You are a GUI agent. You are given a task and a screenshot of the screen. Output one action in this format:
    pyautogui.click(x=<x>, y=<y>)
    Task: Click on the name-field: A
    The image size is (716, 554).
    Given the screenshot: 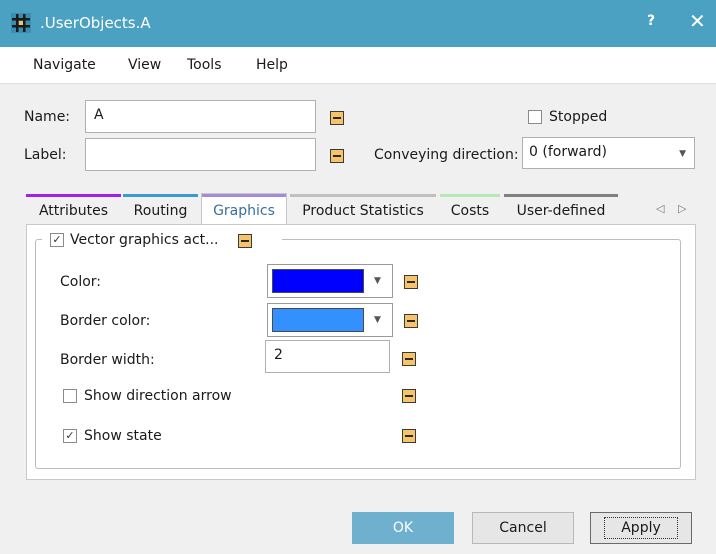 What is the action you would take?
    pyautogui.click(x=200, y=116)
    